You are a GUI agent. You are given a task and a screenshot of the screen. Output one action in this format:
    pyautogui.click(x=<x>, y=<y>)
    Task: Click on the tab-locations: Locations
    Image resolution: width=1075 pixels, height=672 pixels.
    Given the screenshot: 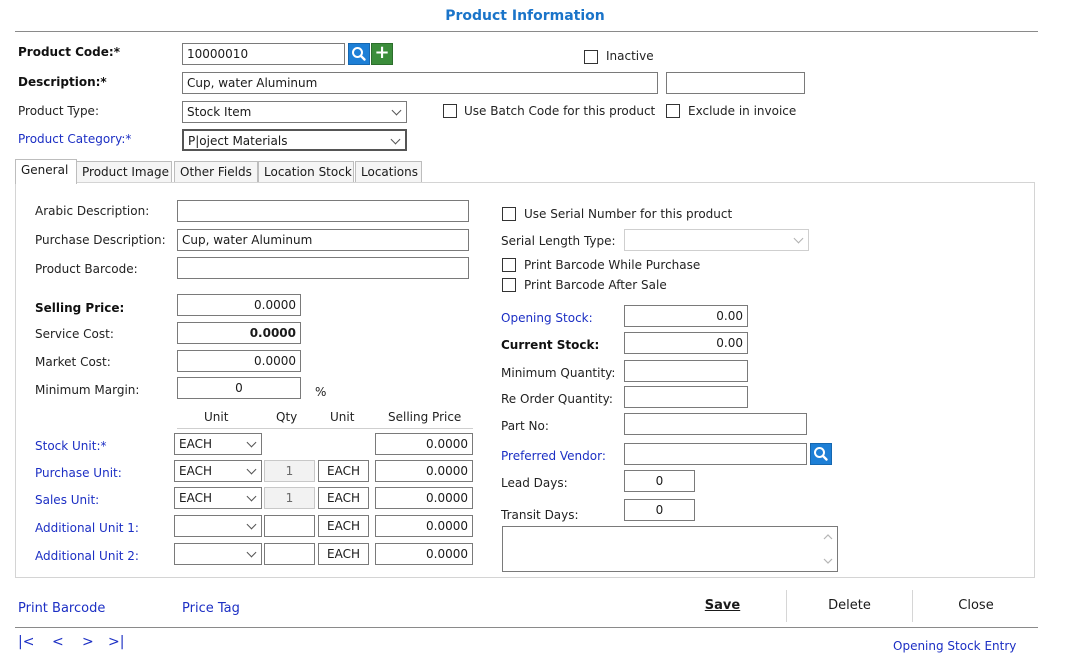 What is the action you would take?
    pyautogui.click(x=388, y=172)
    